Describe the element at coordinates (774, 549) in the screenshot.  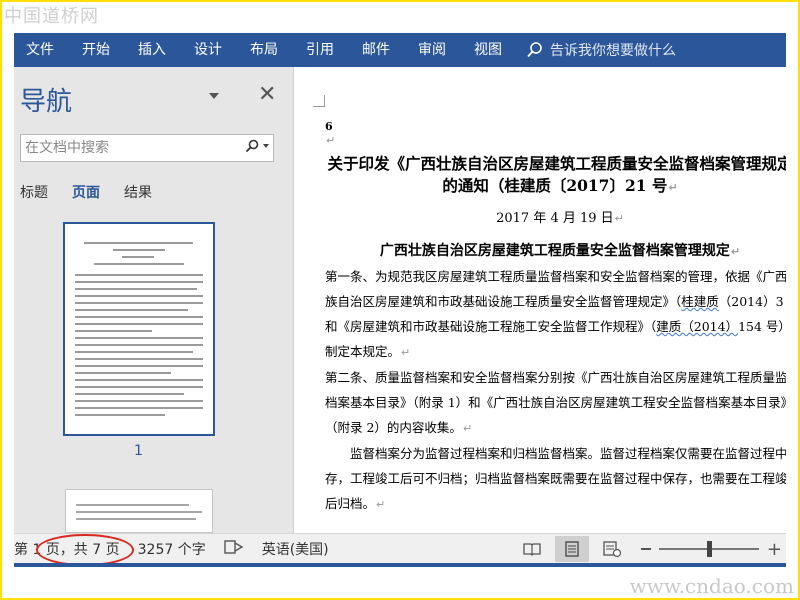
I see `zoom-in-button: +` at that location.